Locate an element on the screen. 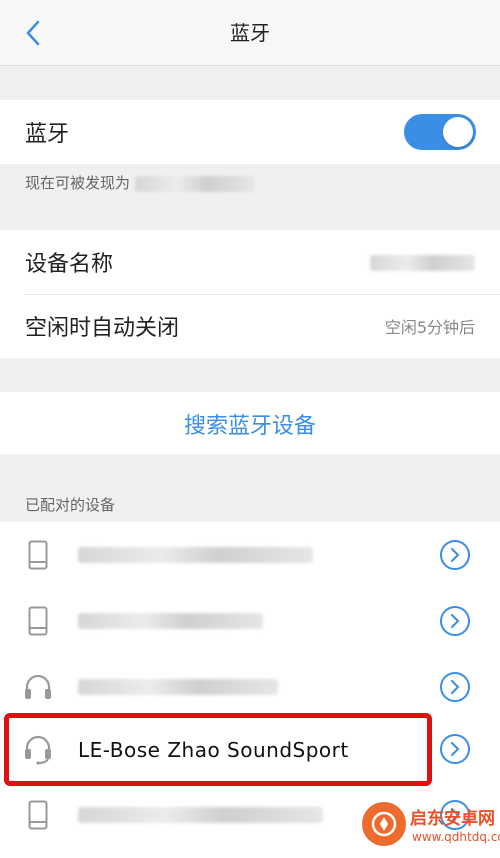  device-name-value is located at coordinates (422, 262).